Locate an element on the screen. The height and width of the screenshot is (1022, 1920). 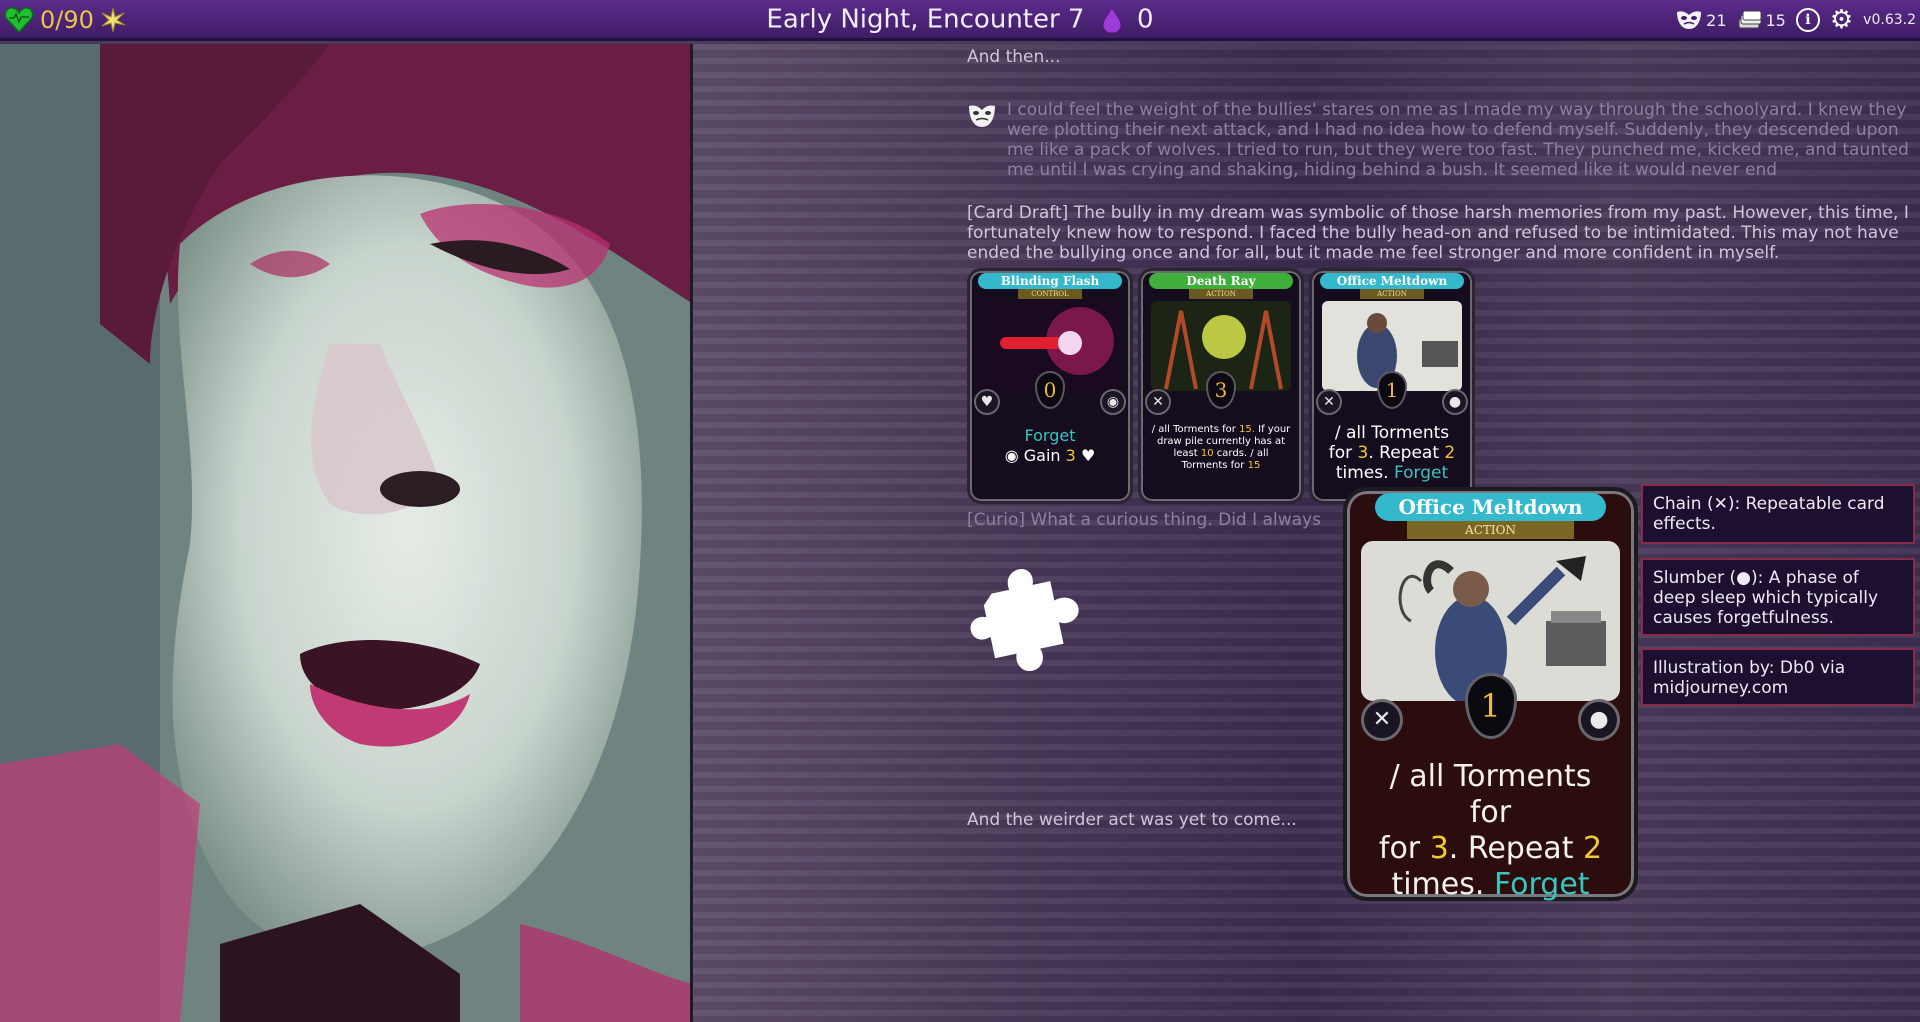
version-label: v0.63.2 is located at coordinates (1889, 20).